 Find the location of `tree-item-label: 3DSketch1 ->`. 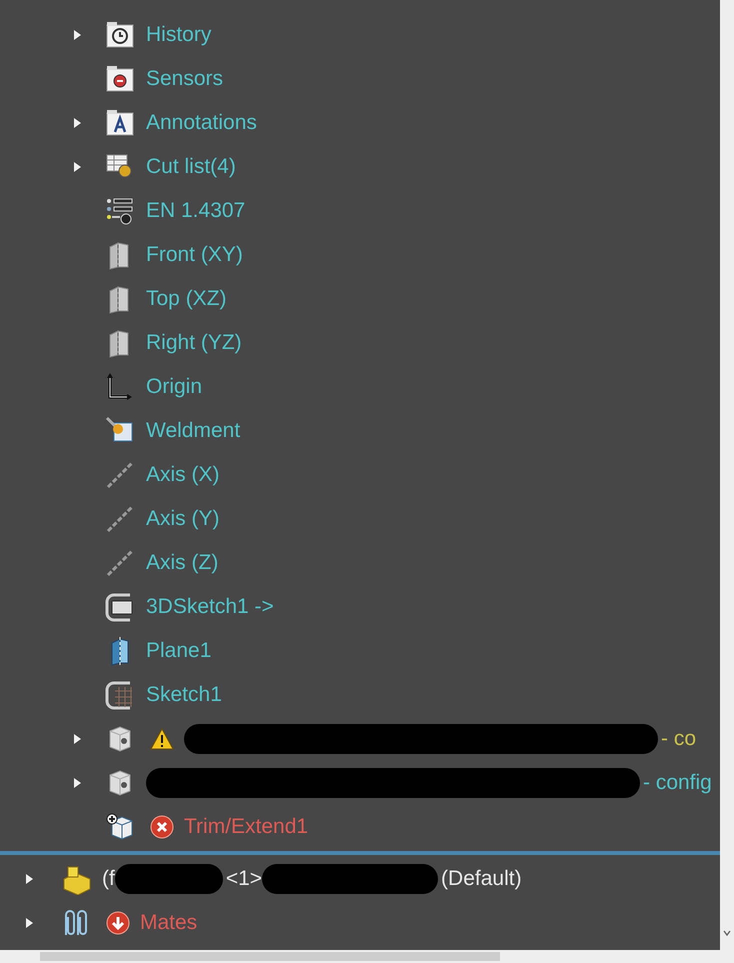

tree-item-label: 3DSketch1 -> is located at coordinates (210, 607).